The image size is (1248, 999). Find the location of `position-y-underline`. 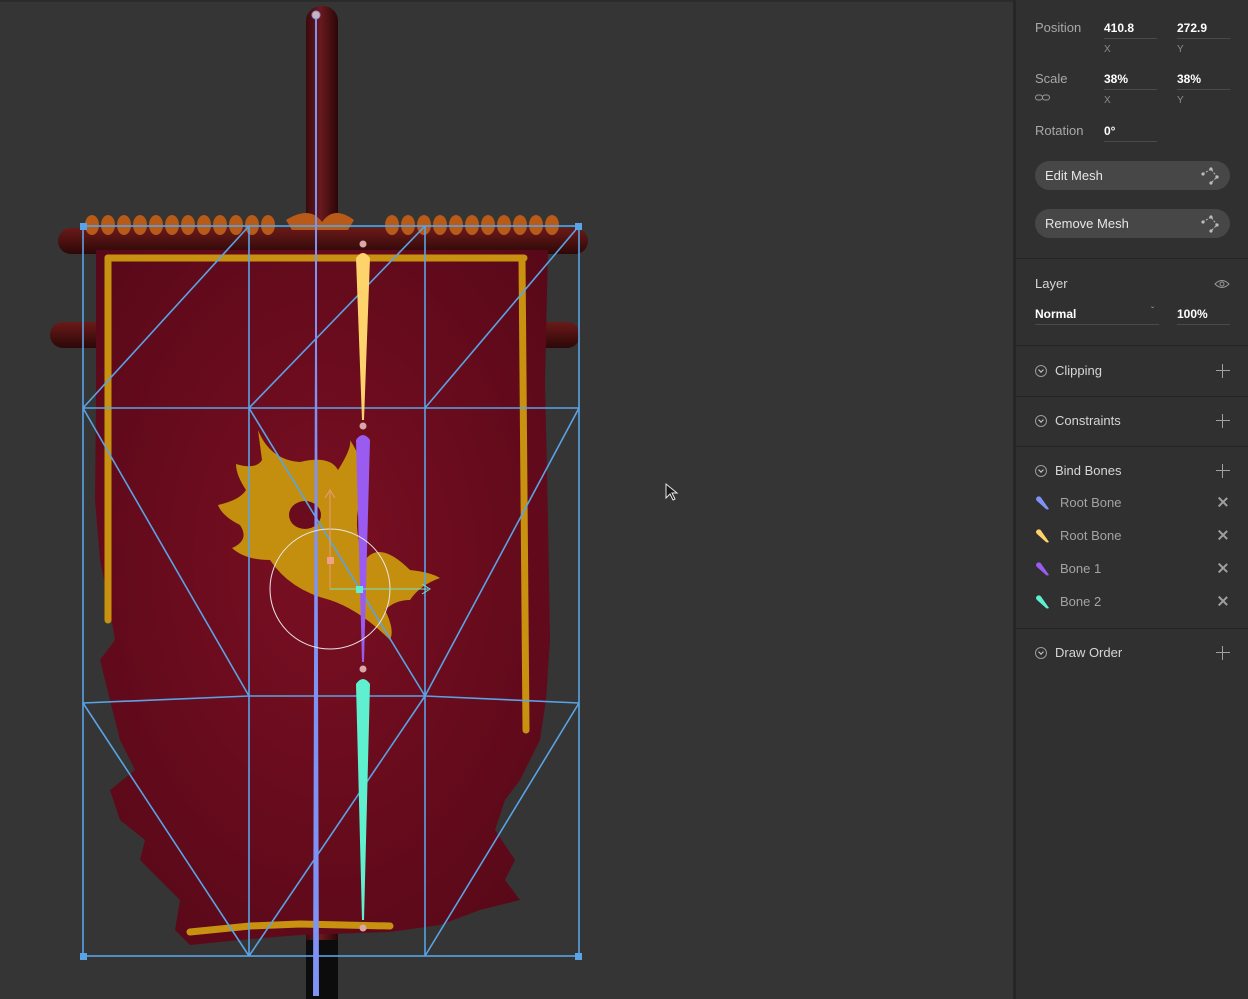

position-y-underline is located at coordinates (1203, 38).